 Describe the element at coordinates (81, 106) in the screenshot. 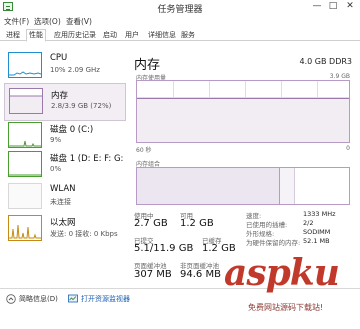

I see `sidebar-item-detail: 2.8/3.9 GB (72%)` at that location.